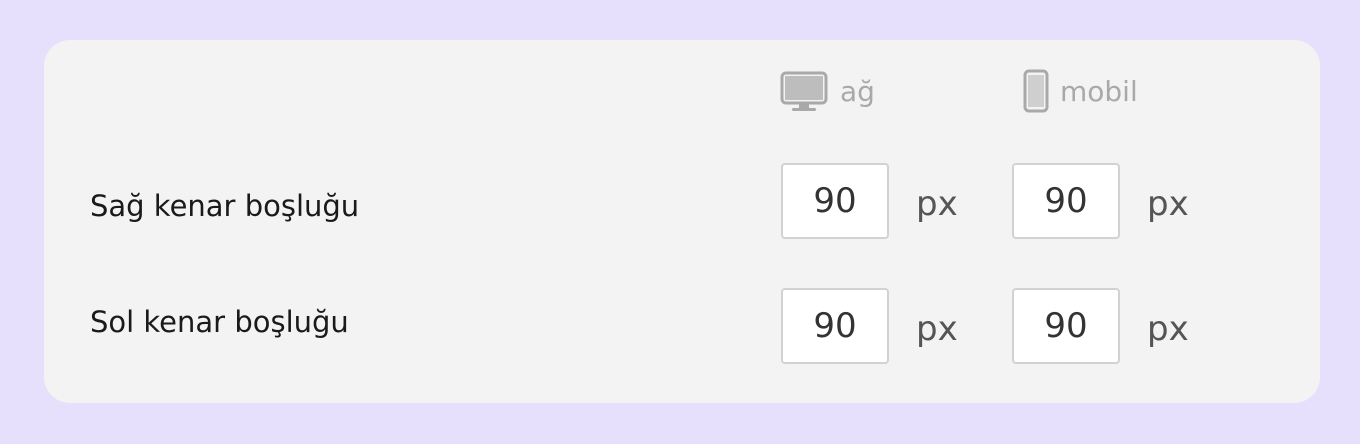 The height and width of the screenshot is (444, 1360). I want to click on column-header-desktop: ağ, so click(827, 91).